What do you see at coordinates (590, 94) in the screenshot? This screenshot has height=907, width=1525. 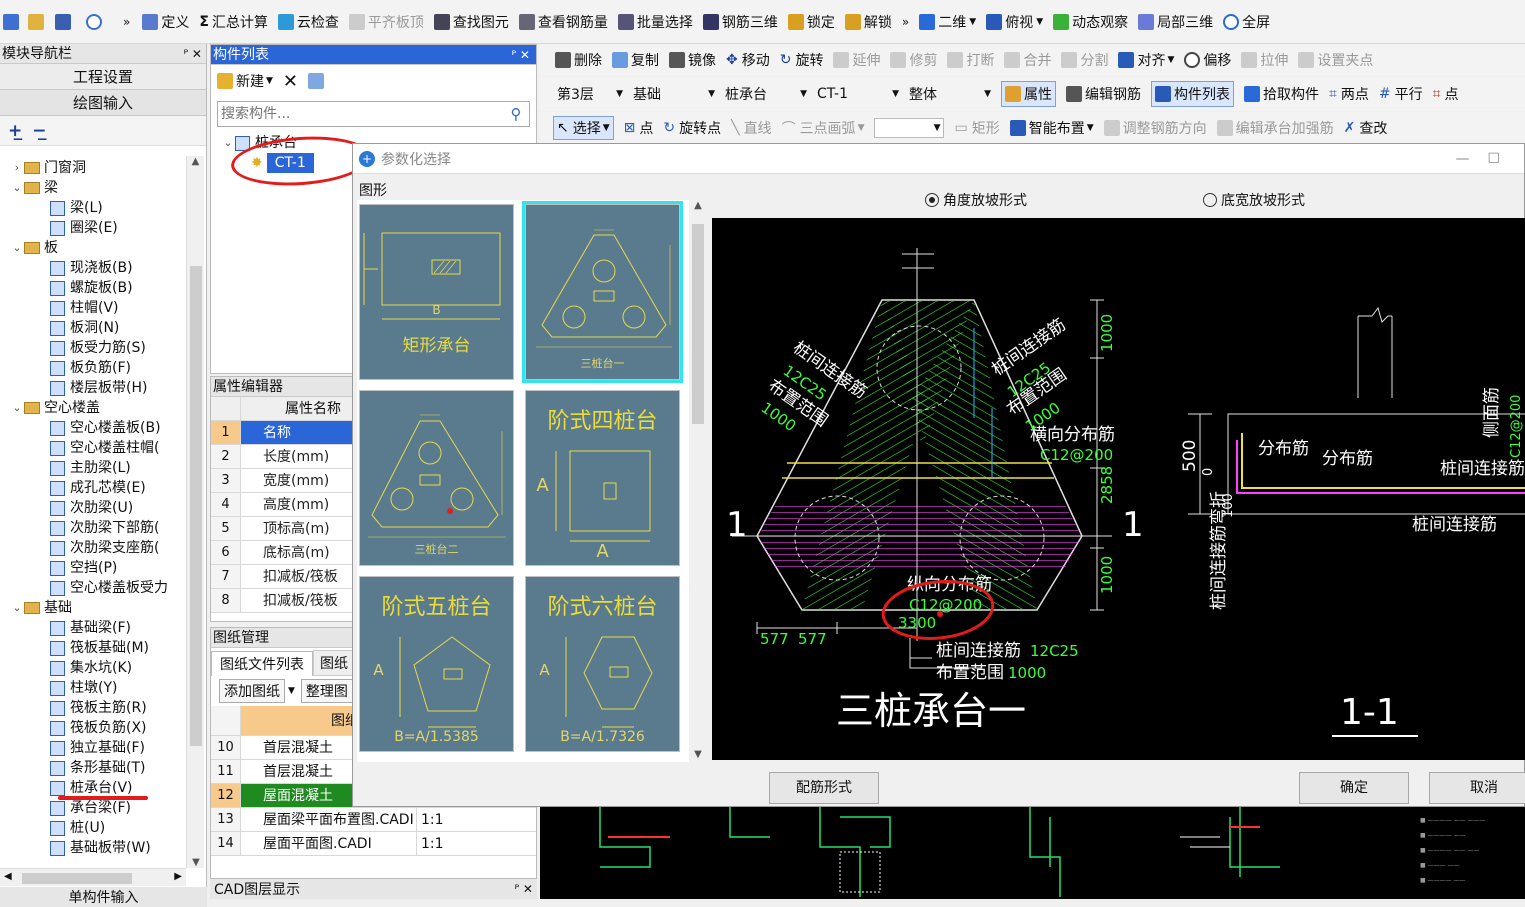 I see `floor-dropdown: 第3层 ▼` at bounding box center [590, 94].